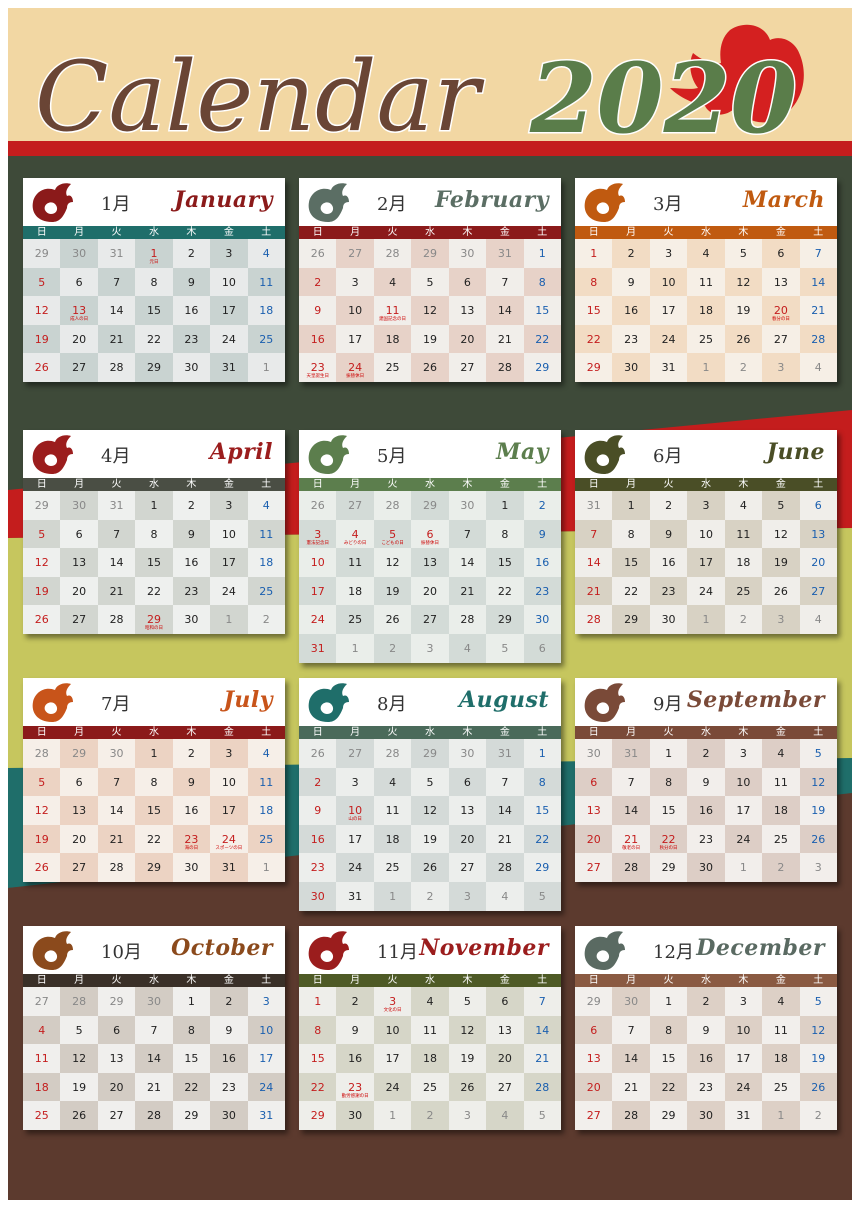 This screenshot has height=1209, width=860. Describe the element at coordinates (504, 253) in the screenshot. I see `day-number: 31` at that location.